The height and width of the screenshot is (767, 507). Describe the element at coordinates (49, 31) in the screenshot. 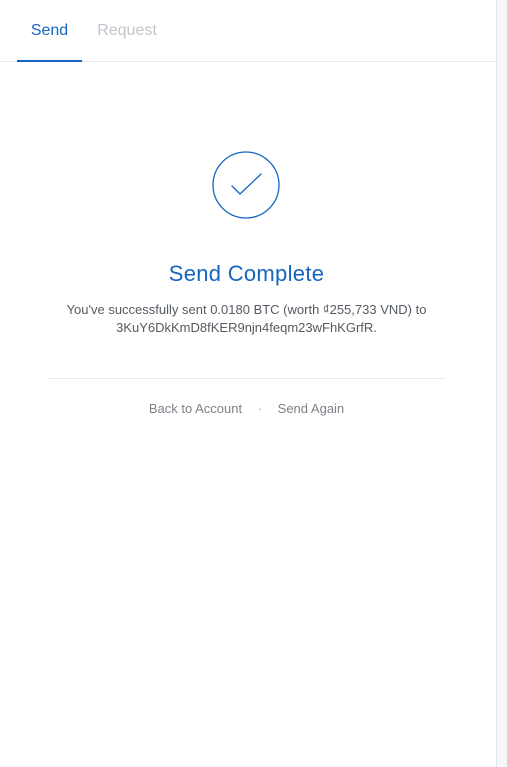

I see `tab-send: Send` at that location.